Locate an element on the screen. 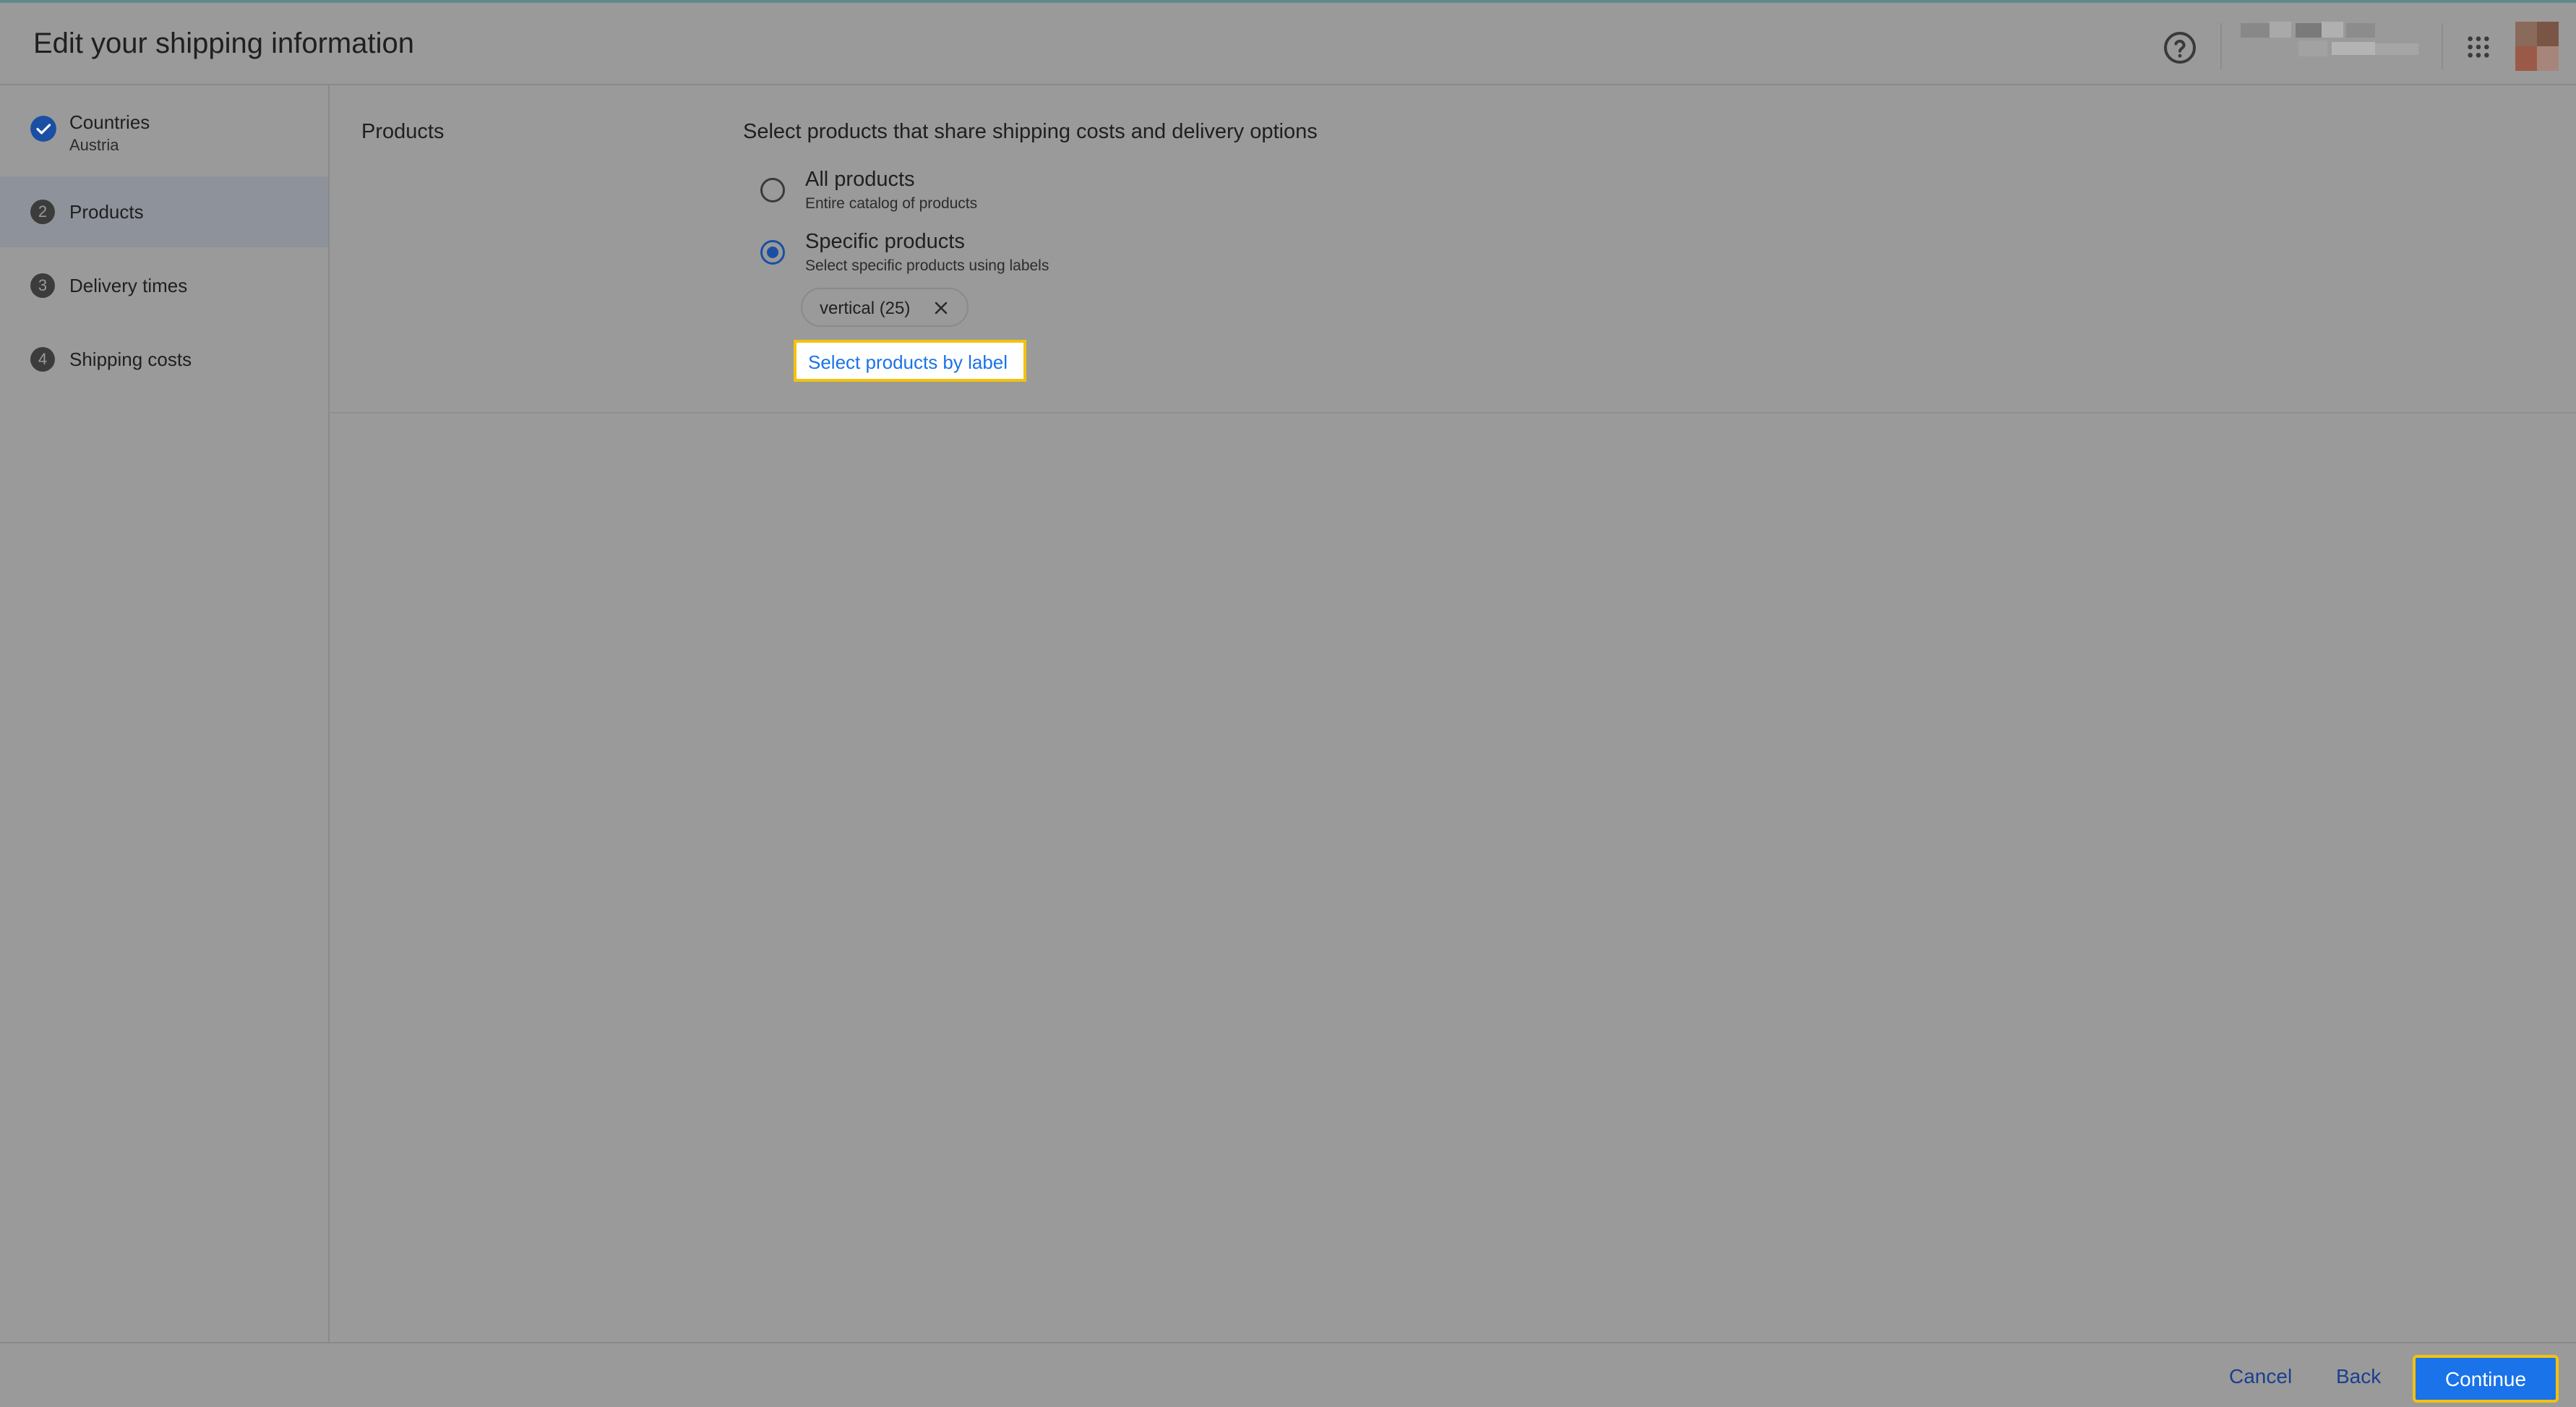  account-info-redacted is located at coordinates (2331, 40).